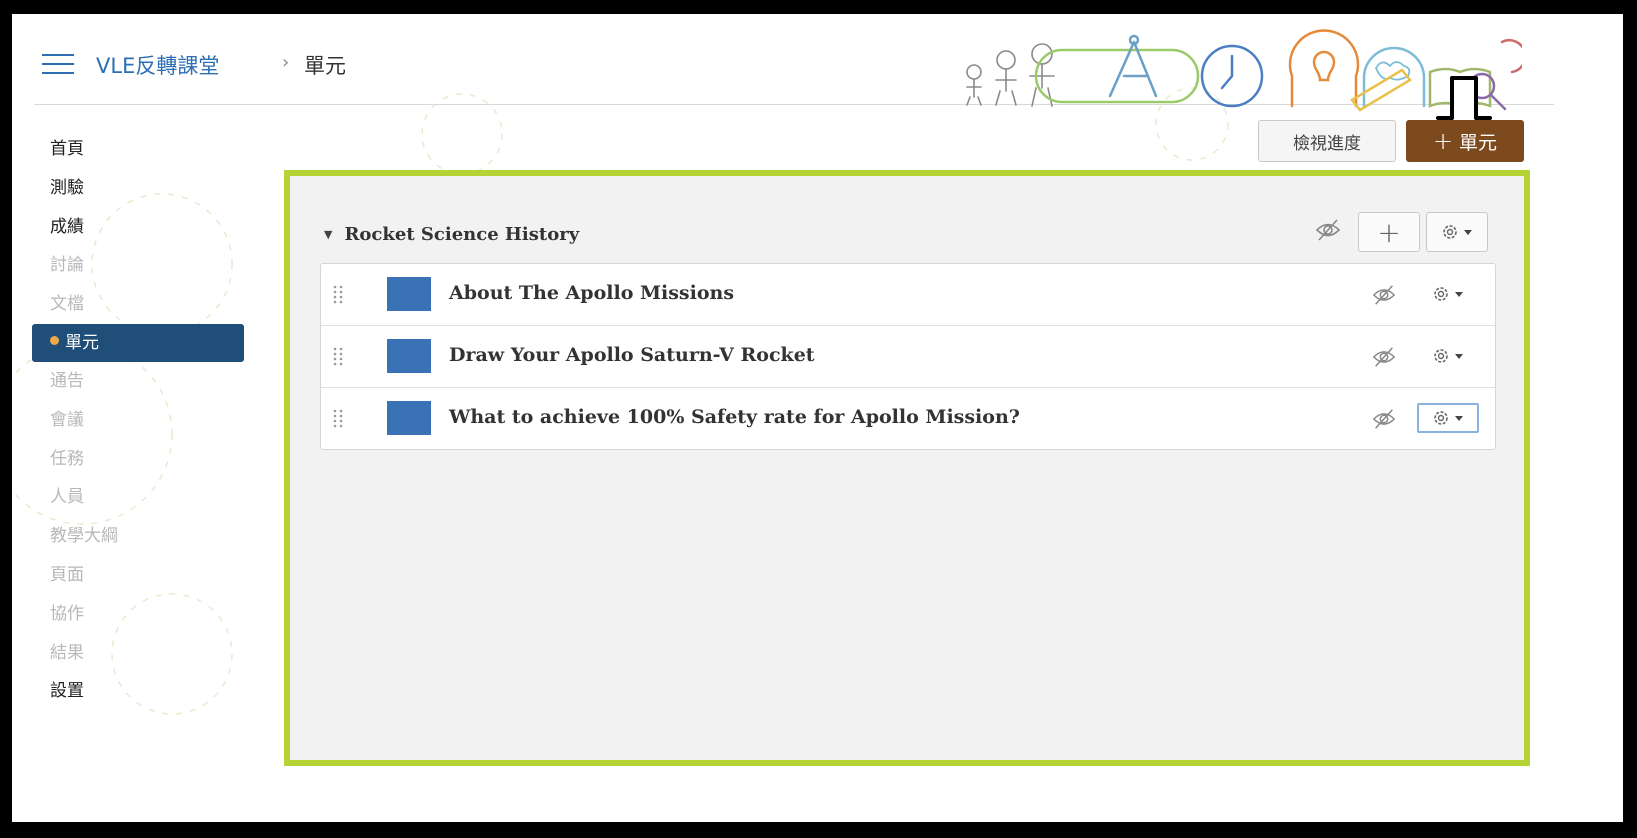 This screenshot has height=838, width=1637. I want to click on nav-label: 頁面, so click(67, 574).